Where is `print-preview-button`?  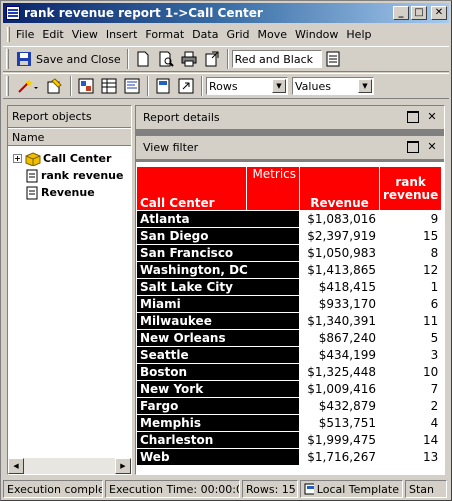 print-preview-button is located at coordinates (166, 59).